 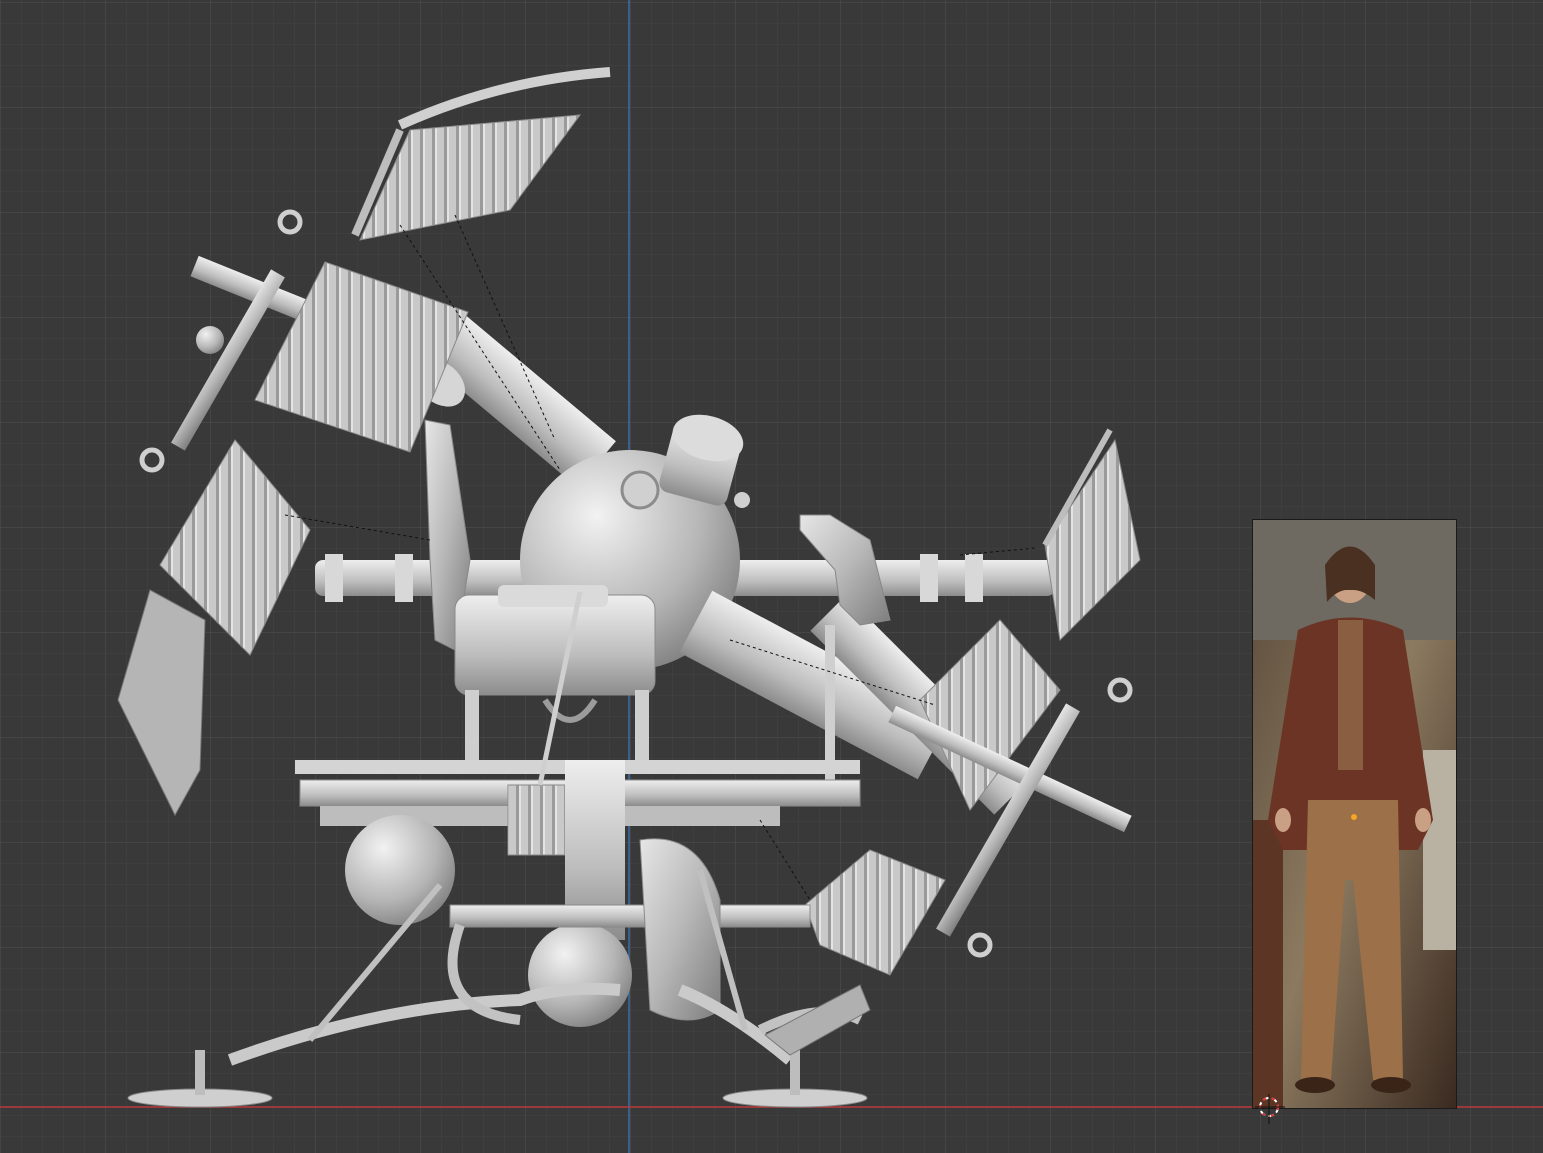 What do you see at coordinates (481, 154) in the screenshot?
I see `louver-panel-top` at bounding box center [481, 154].